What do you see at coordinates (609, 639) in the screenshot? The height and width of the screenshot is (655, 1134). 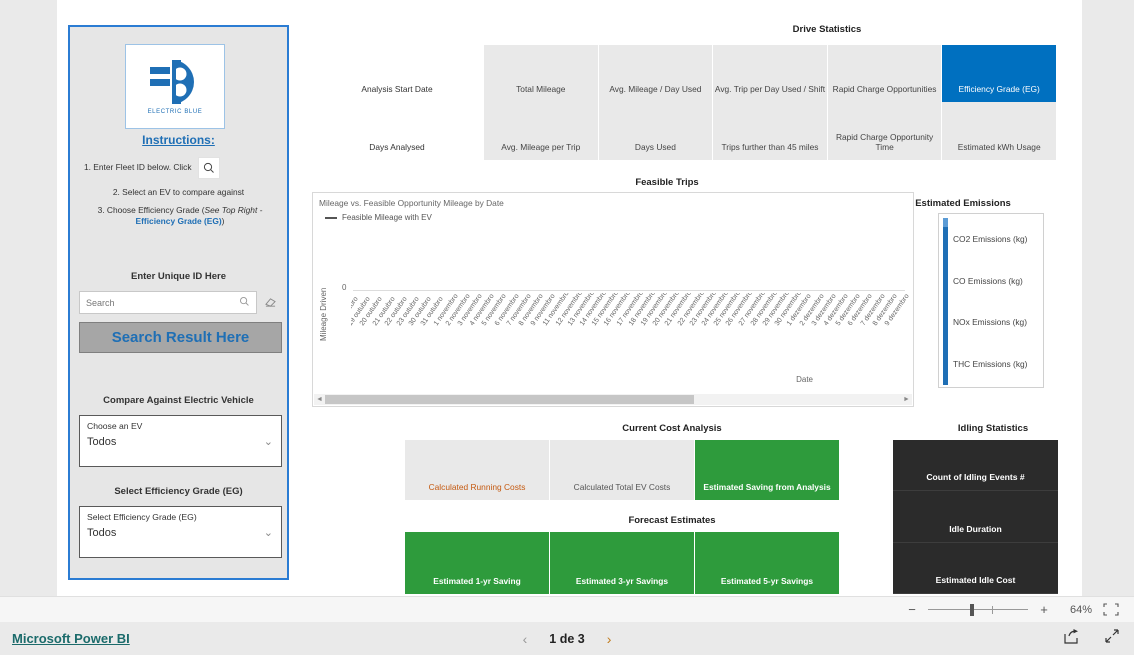 I see `next-page-button: ›` at bounding box center [609, 639].